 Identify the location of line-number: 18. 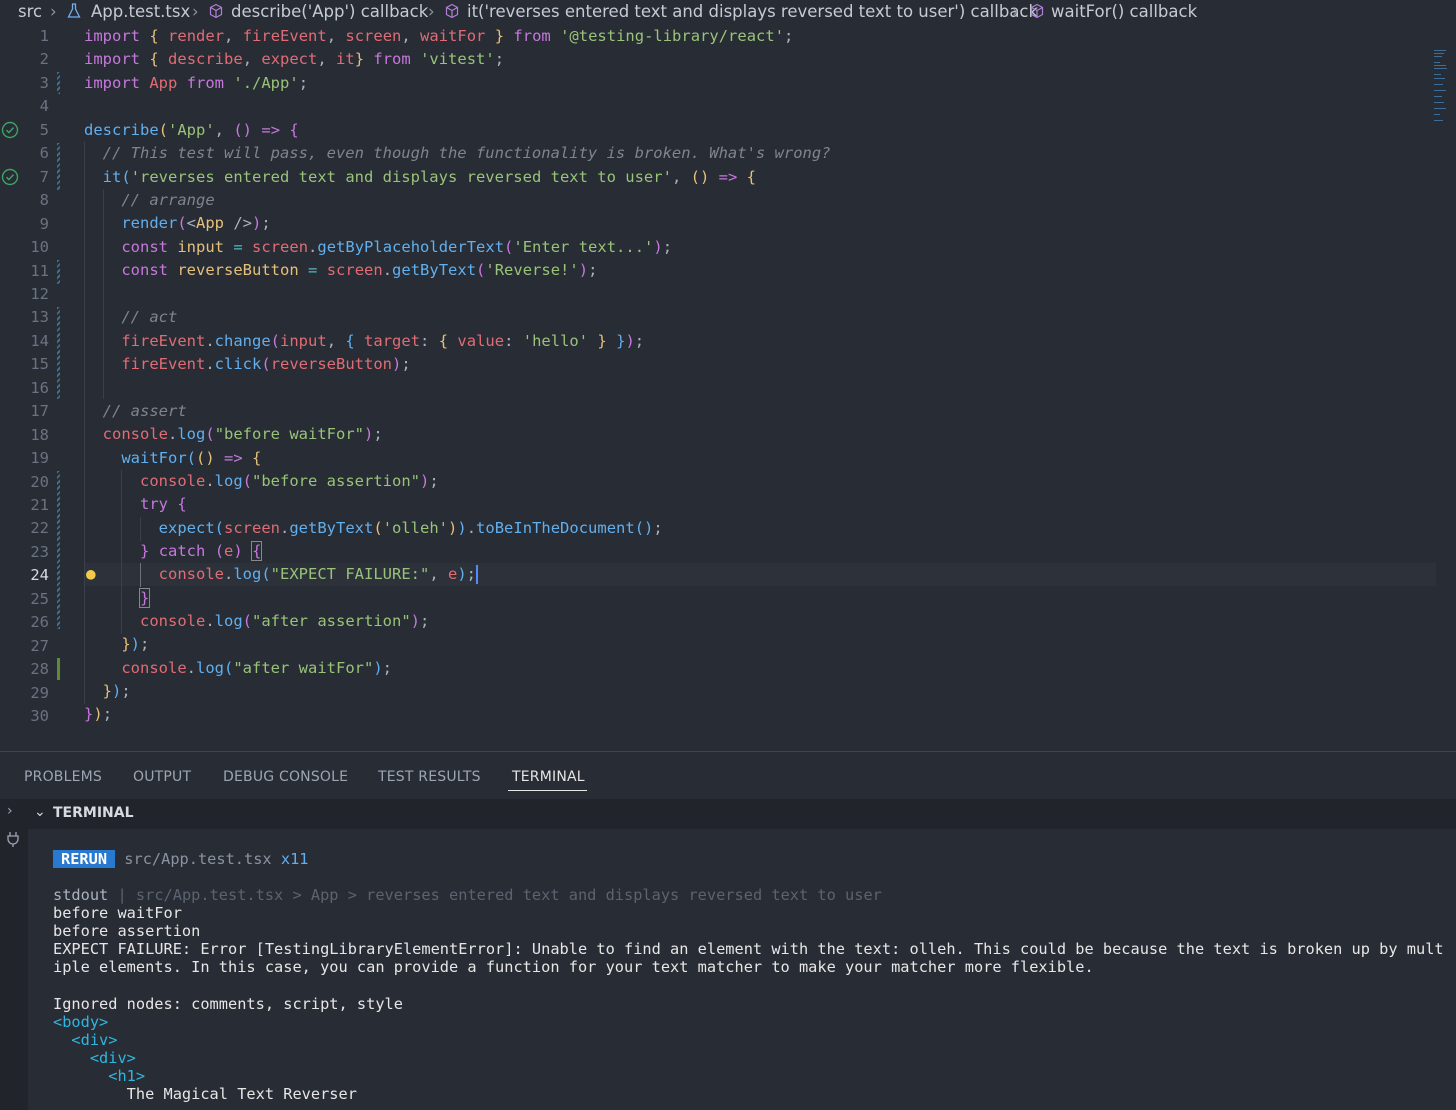
(24, 435).